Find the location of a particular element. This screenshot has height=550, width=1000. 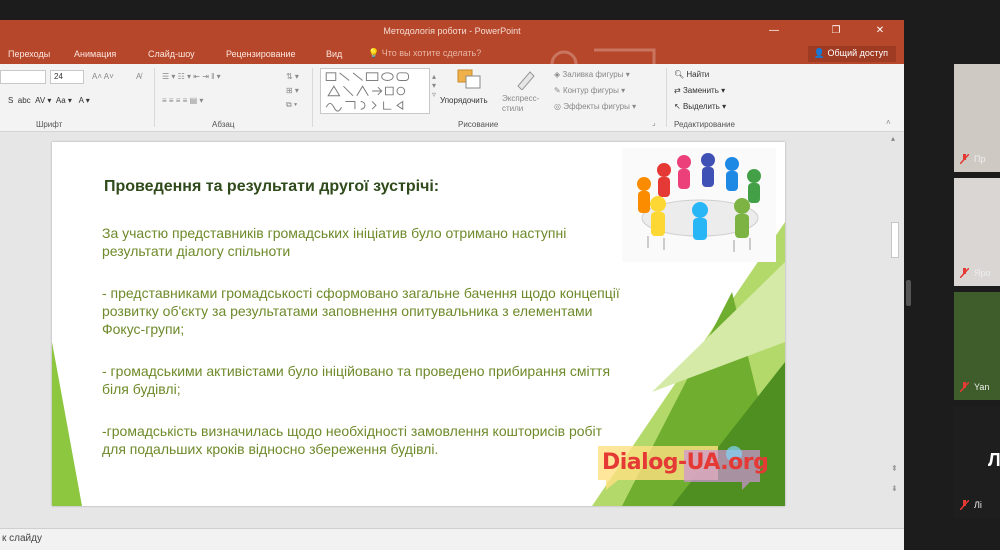

notes-pane: к слайду is located at coordinates (452, 539).